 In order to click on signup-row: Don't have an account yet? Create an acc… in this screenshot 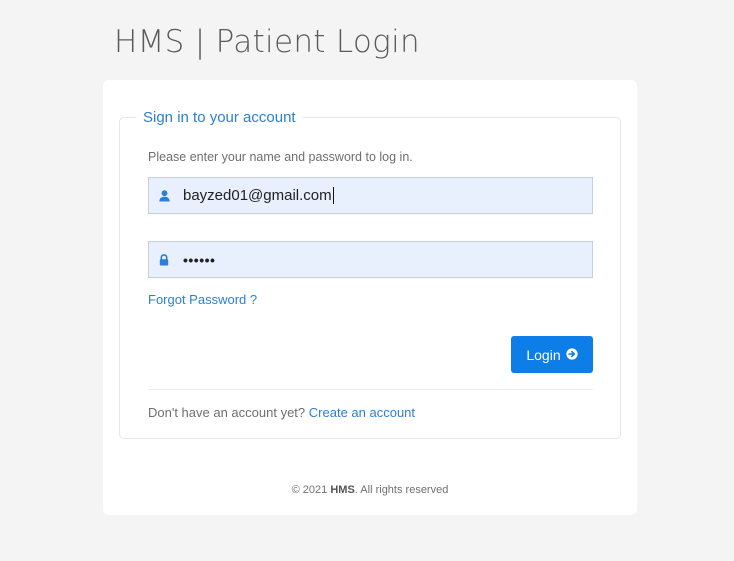, I will do `click(281, 412)`.